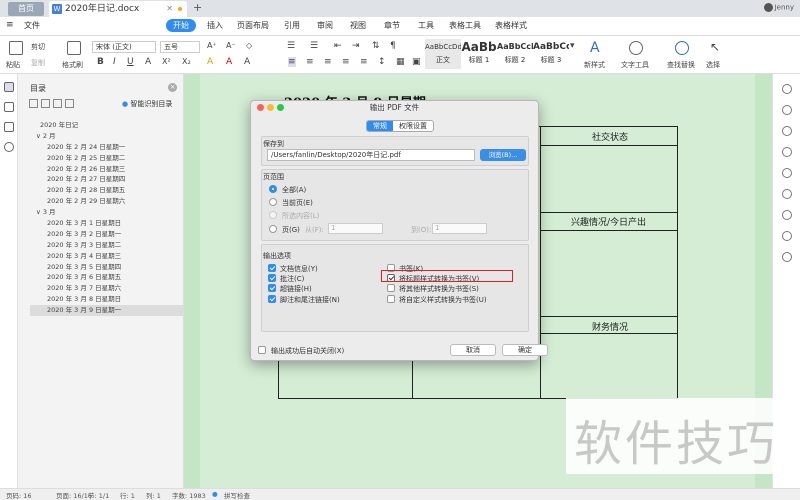  What do you see at coordinates (273, 229) in the screenshot?
I see `range-pages-radio` at bounding box center [273, 229].